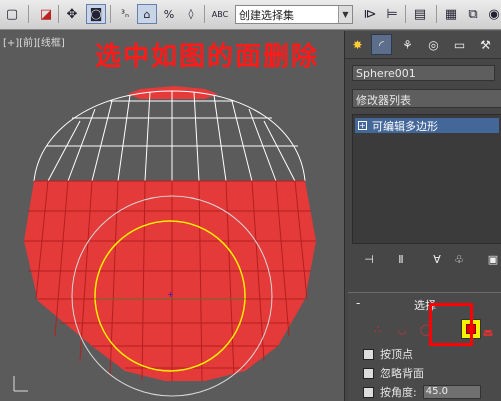 The image size is (501, 401). What do you see at coordinates (368, 392) in the screenshot?
I see `by-angle-checkbox` at bounding box center [368, 392].